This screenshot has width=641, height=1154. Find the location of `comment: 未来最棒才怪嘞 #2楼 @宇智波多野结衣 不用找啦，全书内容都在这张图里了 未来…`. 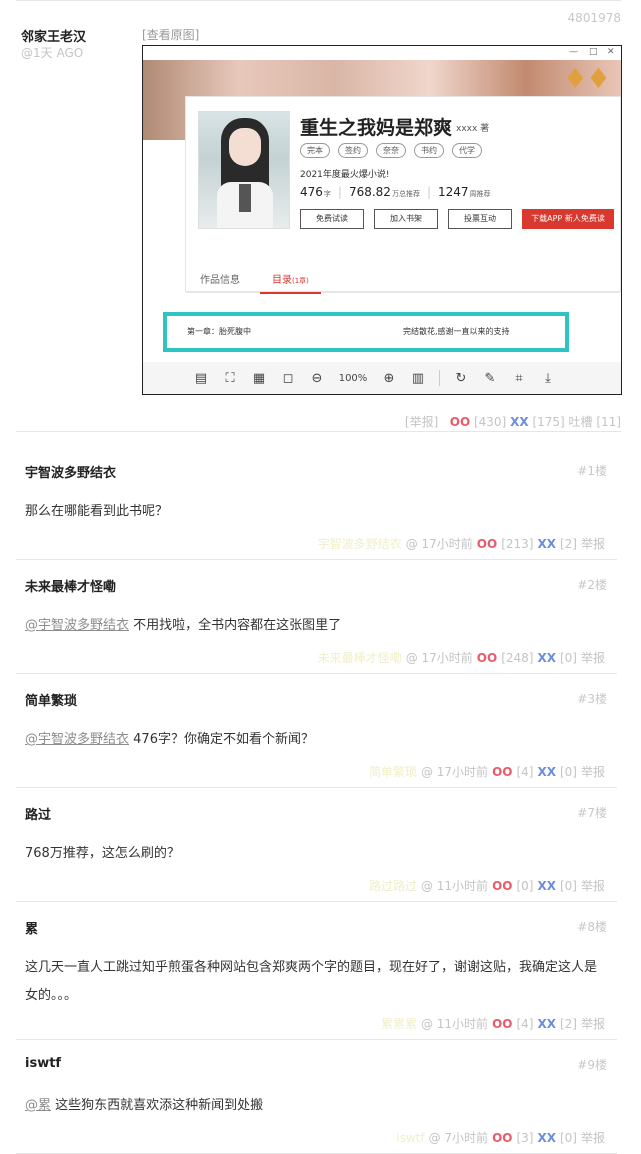

comment: 未来最棒才怪嘞 #2楼 @宇智波多野结衣 不用找啦，全书内容都在这张图里了 未来… is located at coordinates (316, 617).